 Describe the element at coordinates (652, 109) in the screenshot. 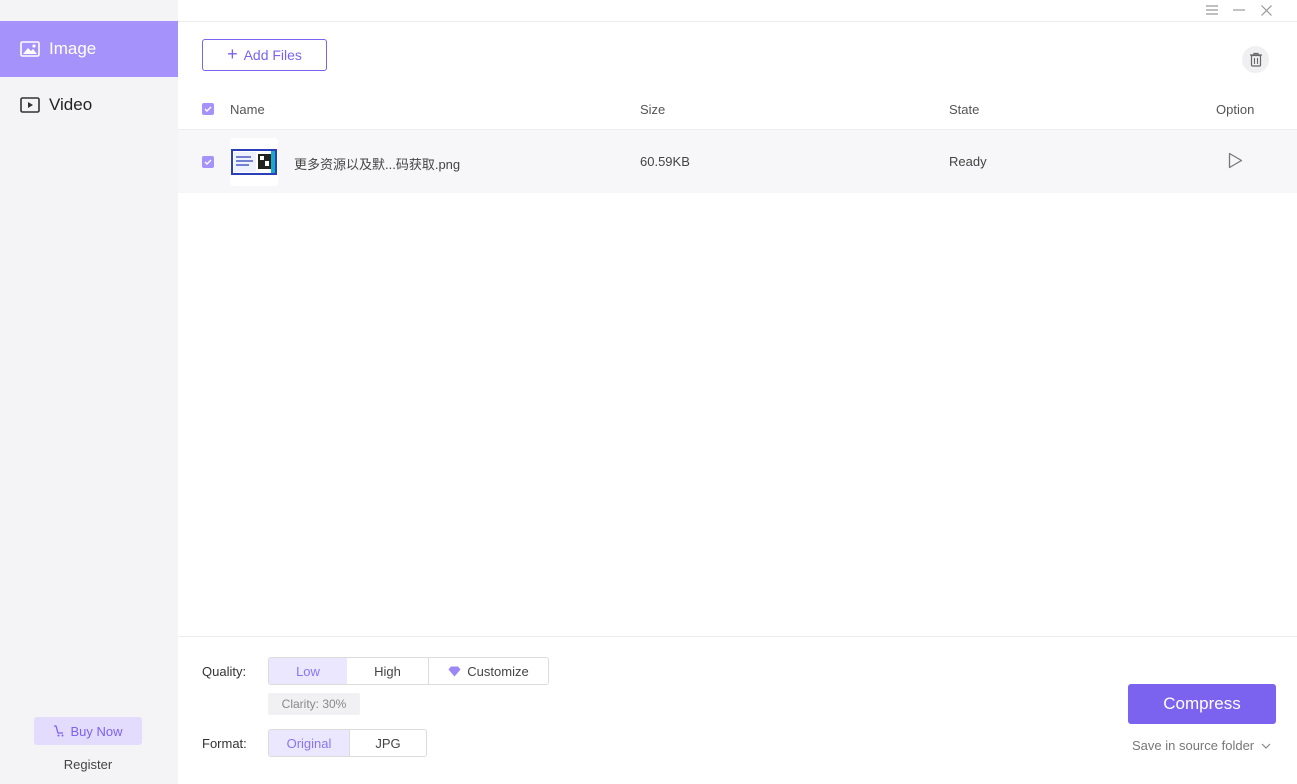

I see `column-header-size: Size` at that location.